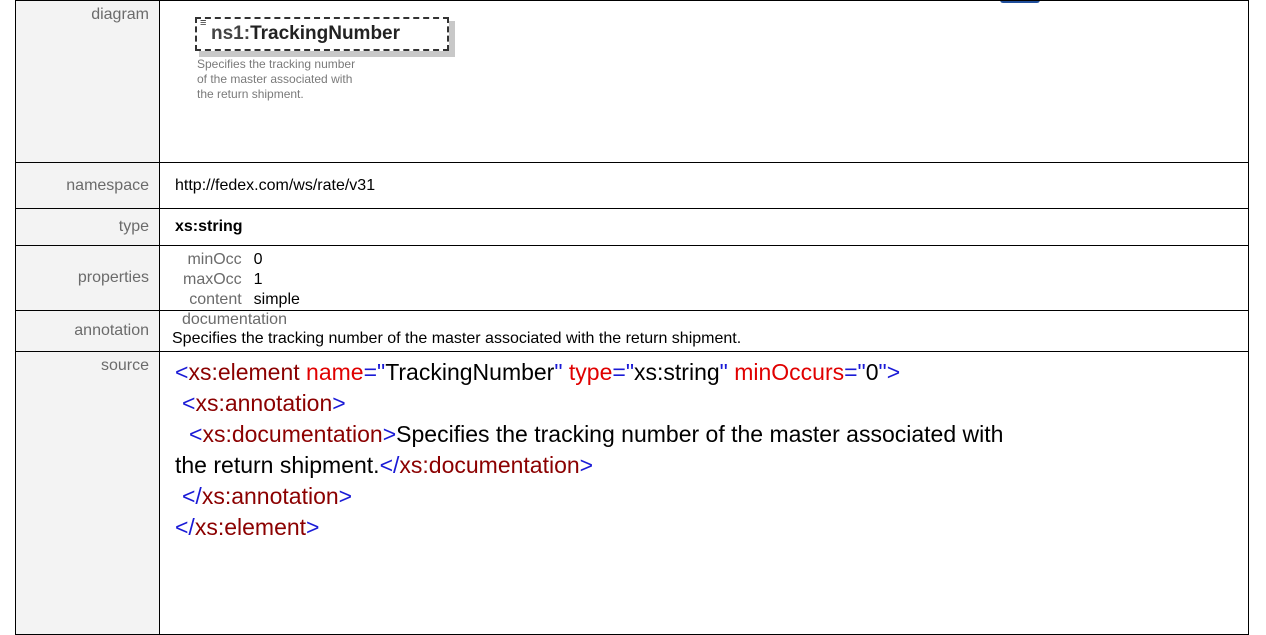 The width and height of the screenshot is (1266, 635). I want to click on property-row: content simple, so click(241, 300).